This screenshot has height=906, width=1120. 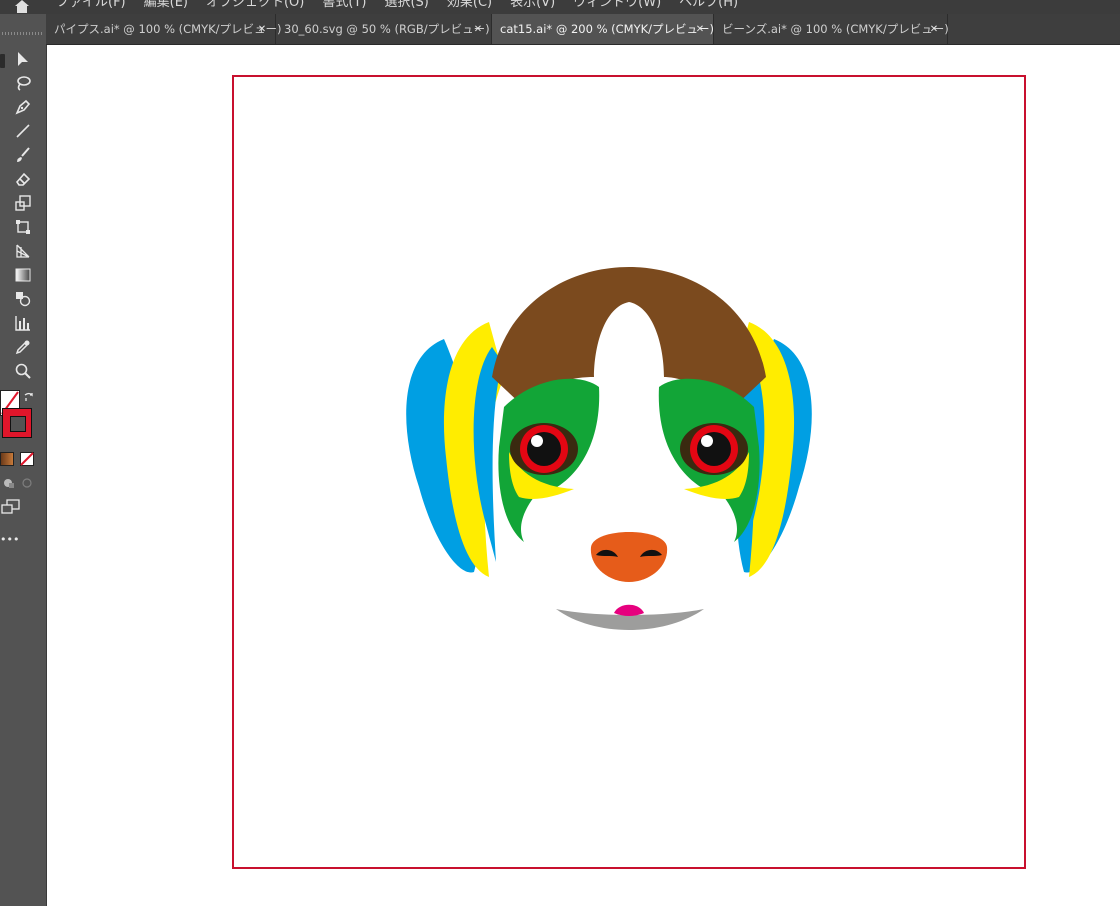 I want to click on free-transform-tool, so click(x=23, y=229).